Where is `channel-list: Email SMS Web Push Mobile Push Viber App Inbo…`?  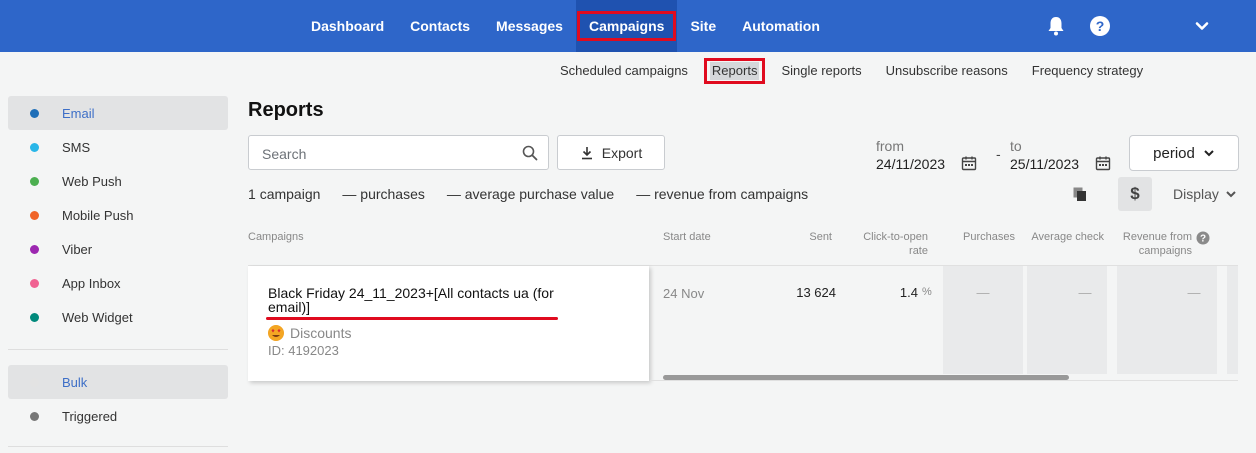 channel-list: Email SMS Web Push Mobile Push Viber App Inbo… is located at coordinates (118, 215).